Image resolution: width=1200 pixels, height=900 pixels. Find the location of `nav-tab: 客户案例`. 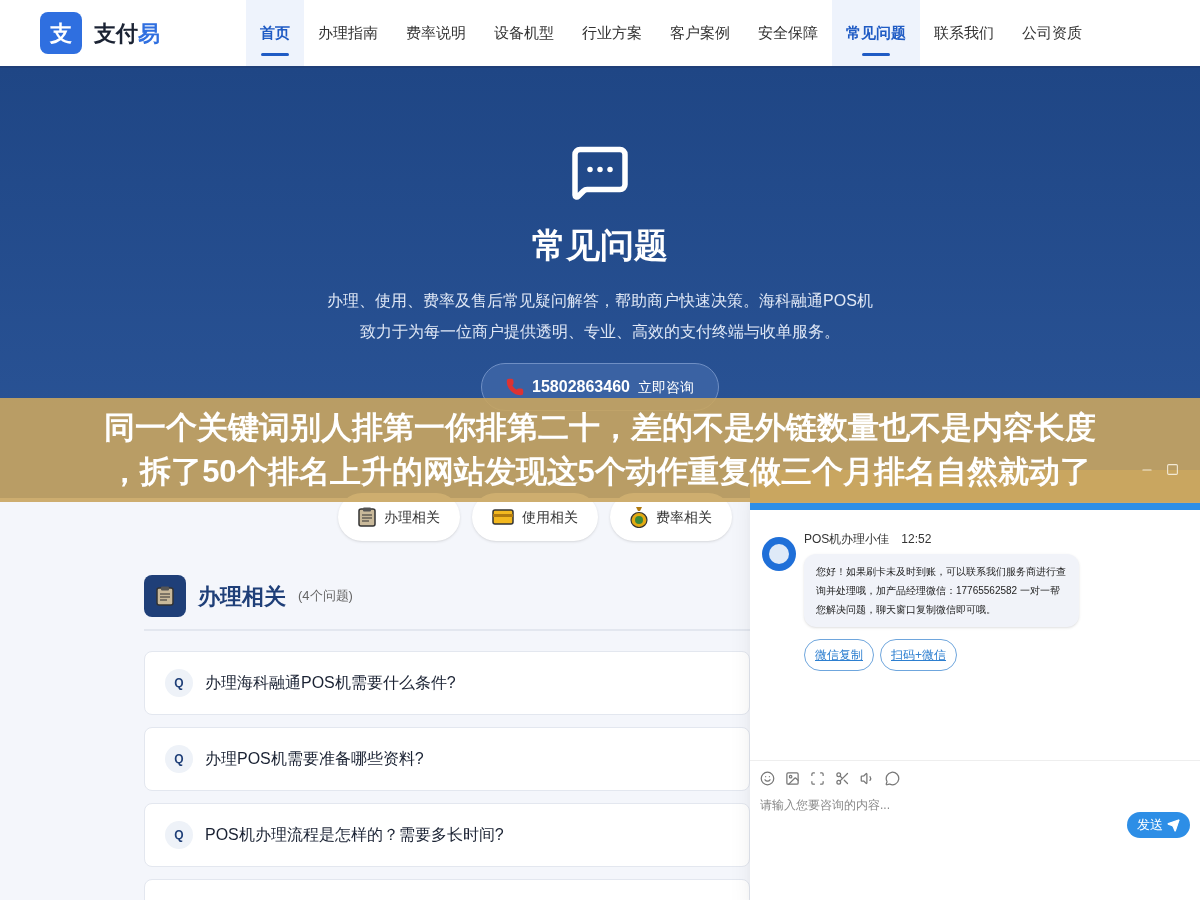

nav-tab: 客户案例 is located at coordinates (700, 33).